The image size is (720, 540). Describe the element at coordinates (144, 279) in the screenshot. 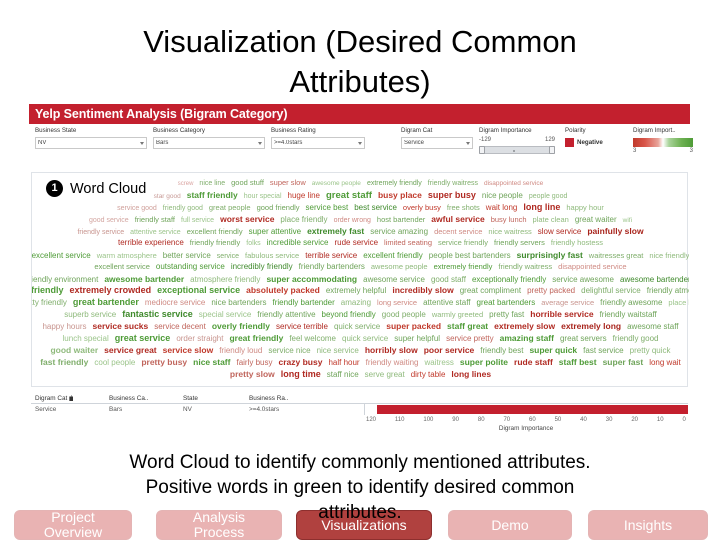

I see `wordcloud-term: awesome bartender` at that location.